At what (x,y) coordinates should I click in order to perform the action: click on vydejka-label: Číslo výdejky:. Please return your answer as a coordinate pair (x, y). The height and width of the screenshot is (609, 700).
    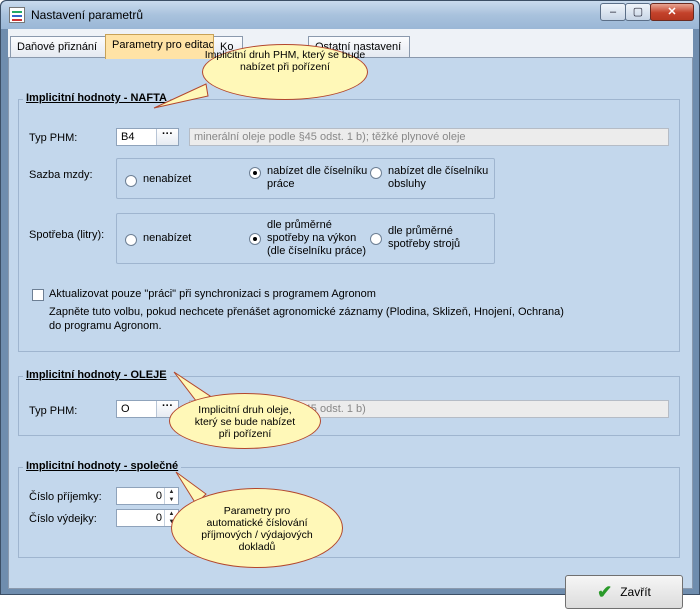
    Looking at the image, I should click on (63, 519).